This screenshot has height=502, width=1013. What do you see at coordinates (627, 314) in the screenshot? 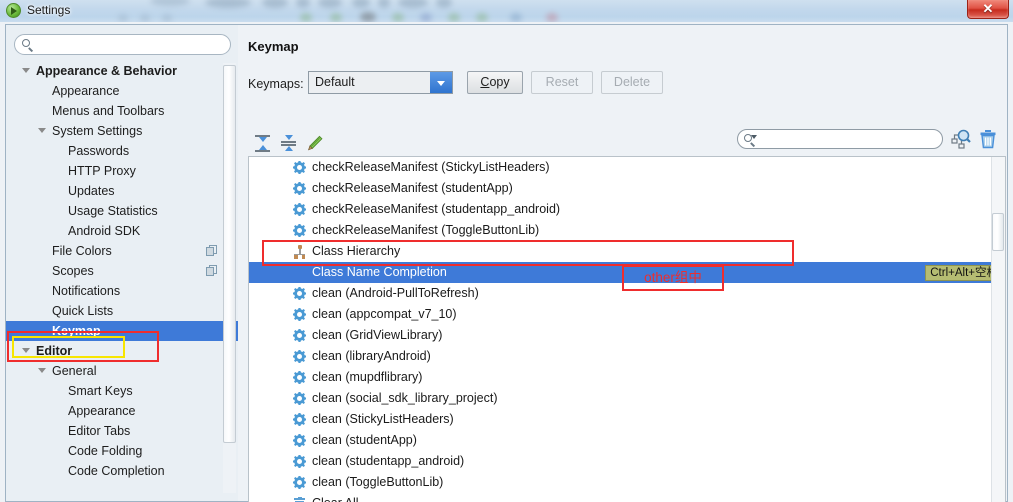
I see `table-row: clean (appcompat_v7_10)` at bounding box center [627, 314].